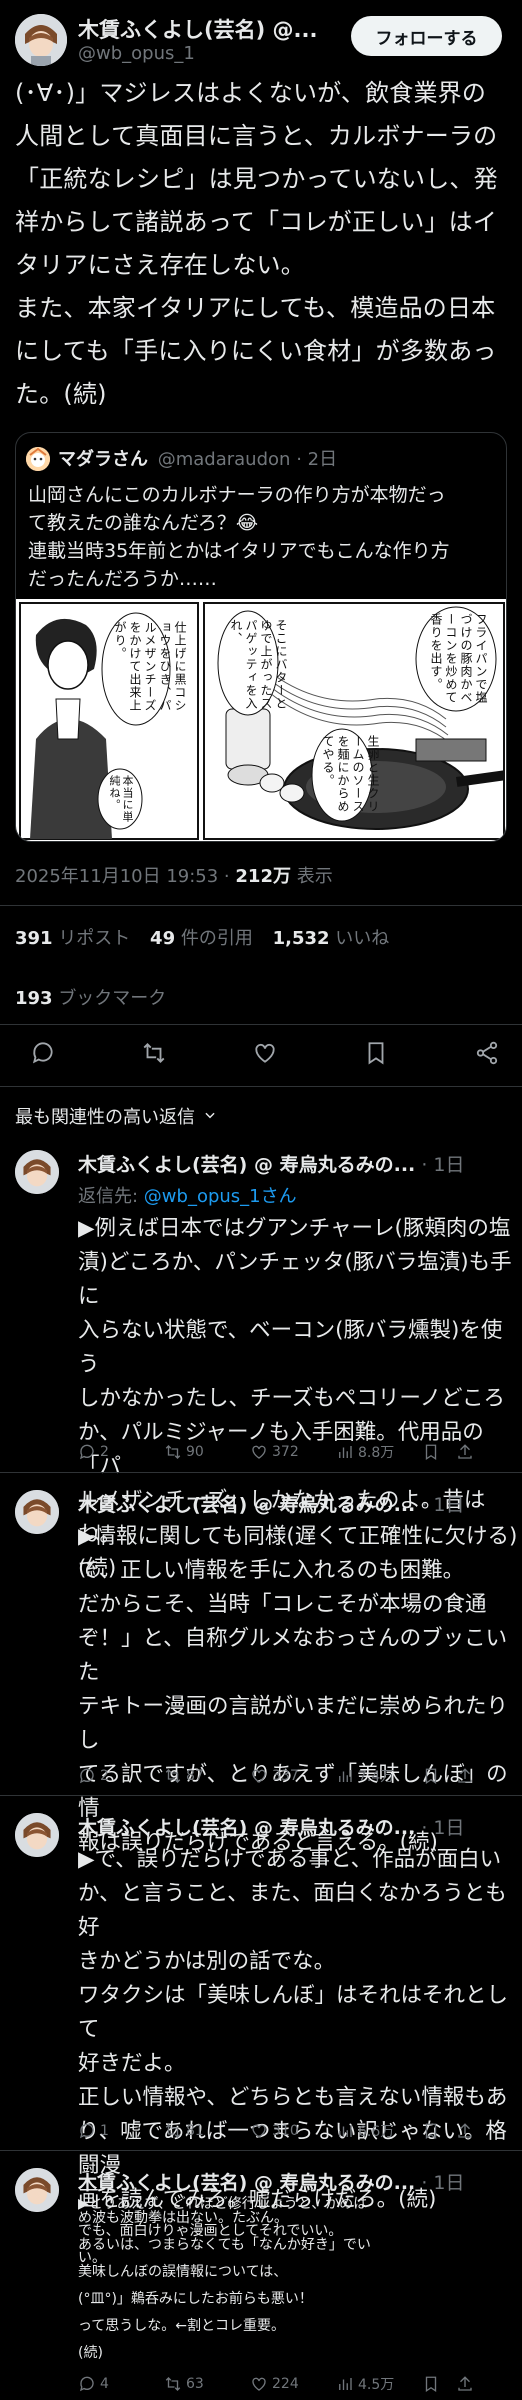 This screenshot has height=2400, width=522. What do you see at coordinates (285, 2384) in the screenshot?
I see `like-count: 224` at bounding box center [285, 2384].